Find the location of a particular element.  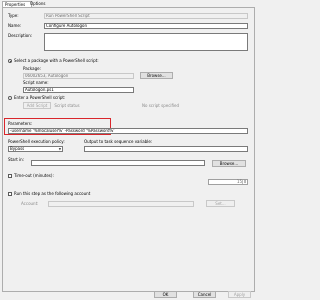

timeout-spinner: 15 ▲ ▼ is located at coordinates (228, 182).